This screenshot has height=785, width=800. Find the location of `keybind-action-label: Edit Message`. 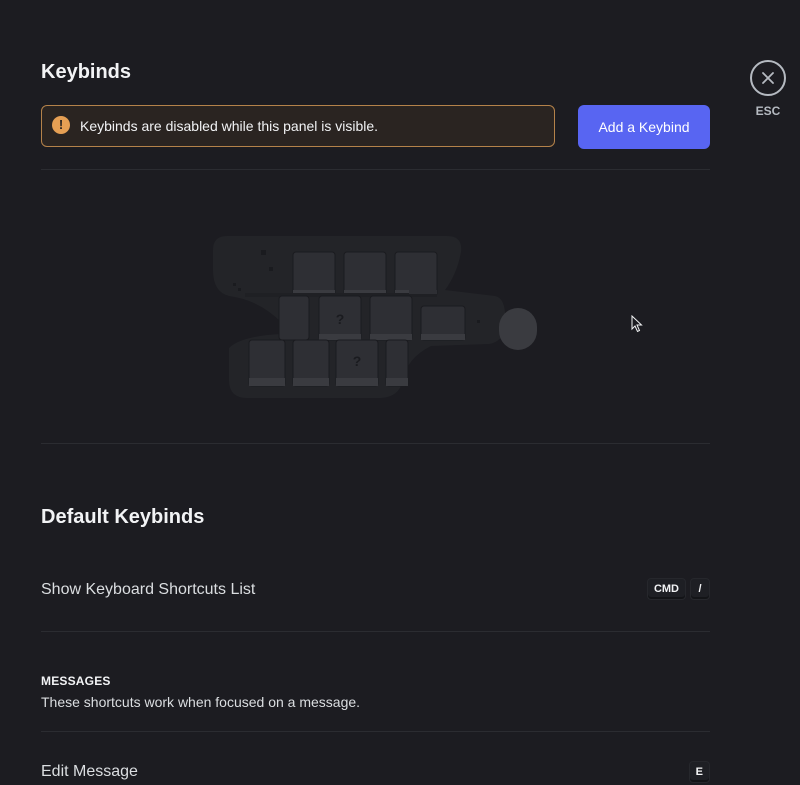

keybind-action-label: Edit Message is located at coordinates (89, 771).